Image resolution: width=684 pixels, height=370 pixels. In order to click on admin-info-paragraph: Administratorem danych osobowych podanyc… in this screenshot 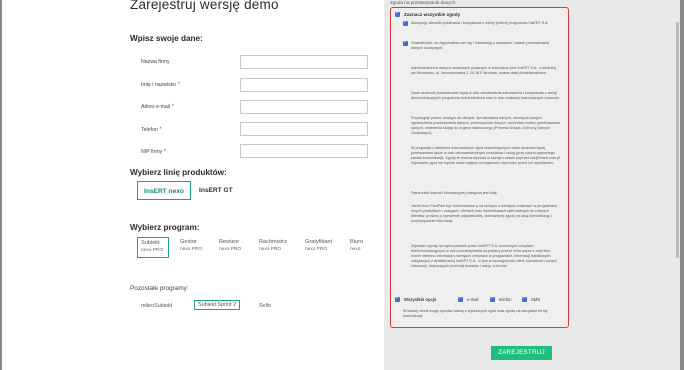, I will do `click(483, 71)`.